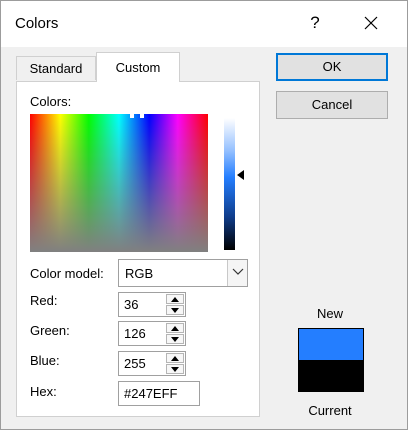  Describe the element at coordinates (37, 23) in the screenshot. I see `dialog-title: Colors` at that location.